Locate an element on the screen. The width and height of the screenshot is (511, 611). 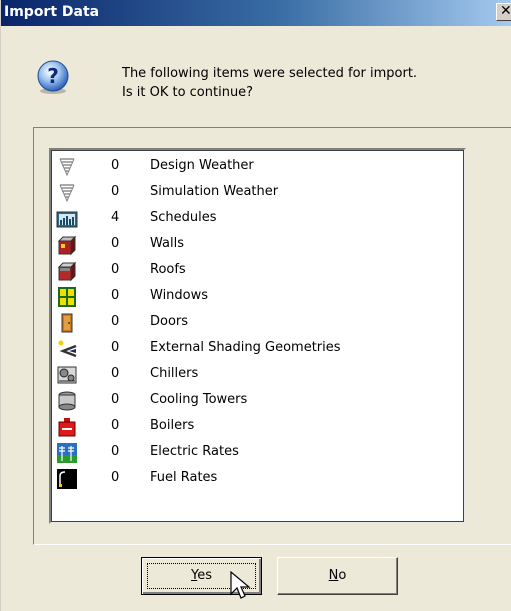
list-item-design-weather: 0 Design Weather is located at coordinates (257, 168).